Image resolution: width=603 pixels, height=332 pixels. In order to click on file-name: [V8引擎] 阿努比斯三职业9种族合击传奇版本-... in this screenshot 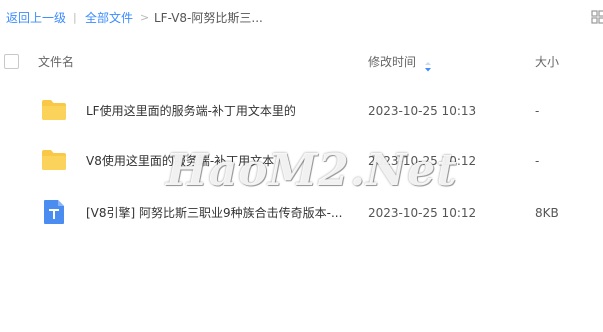, I will do `click(214, 213)`.